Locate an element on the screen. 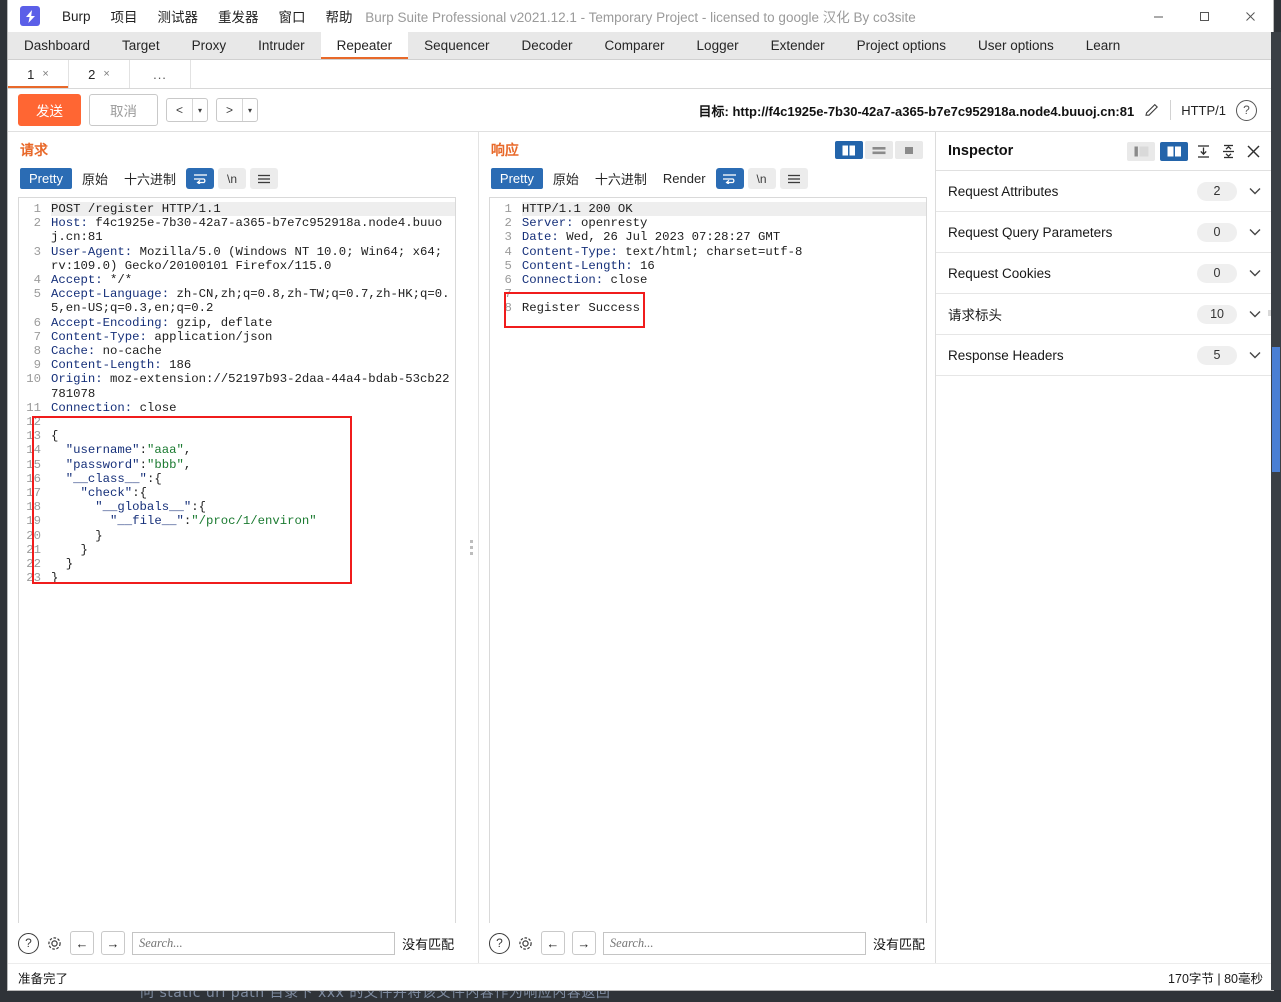 This screenshot has width=1281, height=1002. request-settings-gear-icon is located at coordinates (54, 943).